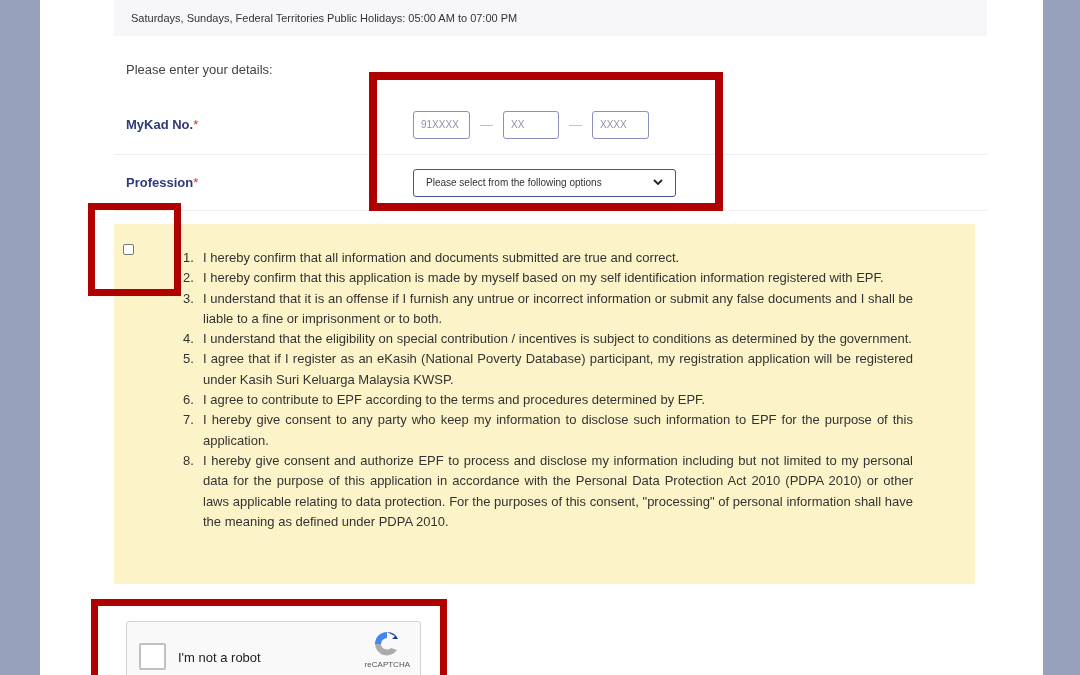  I want to click on profession-label: Profession*, so click(163, 182).